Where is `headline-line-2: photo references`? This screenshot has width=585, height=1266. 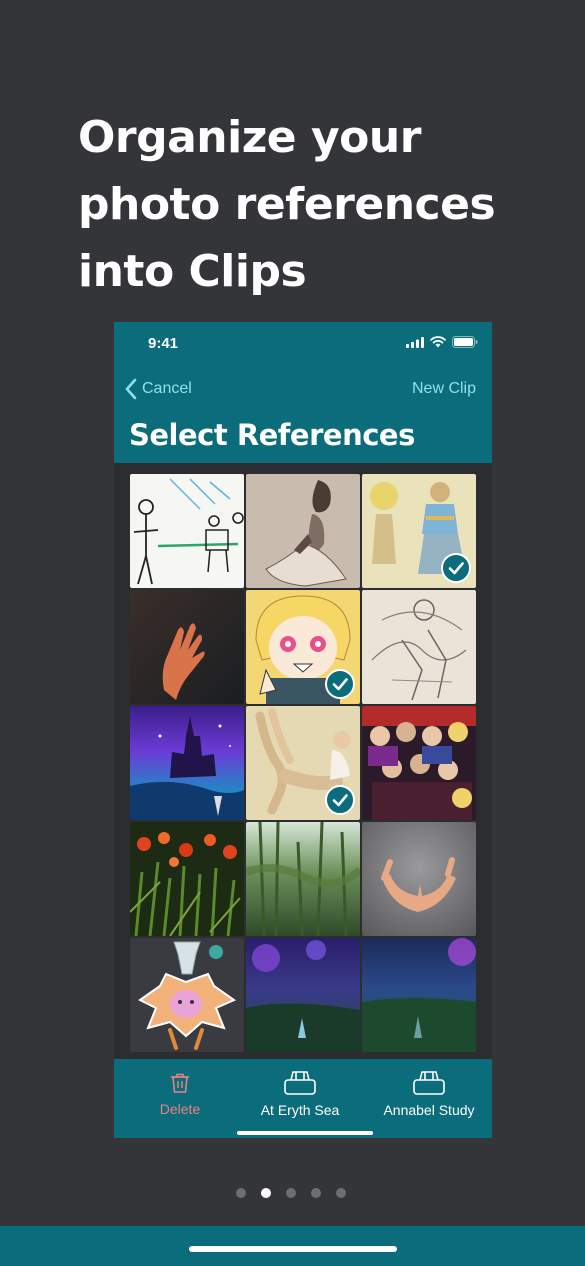
headline-line-2: photo references is located at coordinates (287, 204).